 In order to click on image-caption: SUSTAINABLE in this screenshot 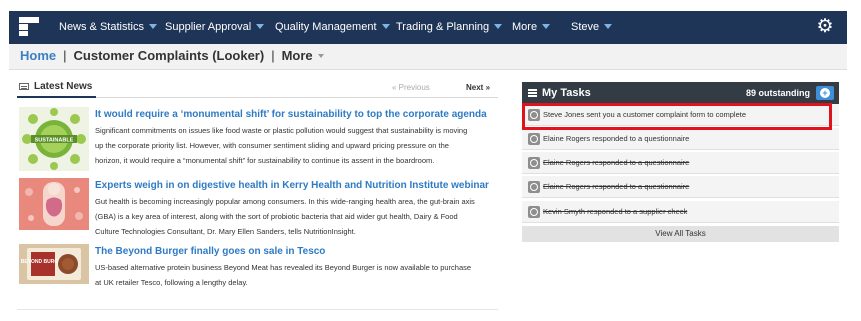, I will do `click(54, 141)`.